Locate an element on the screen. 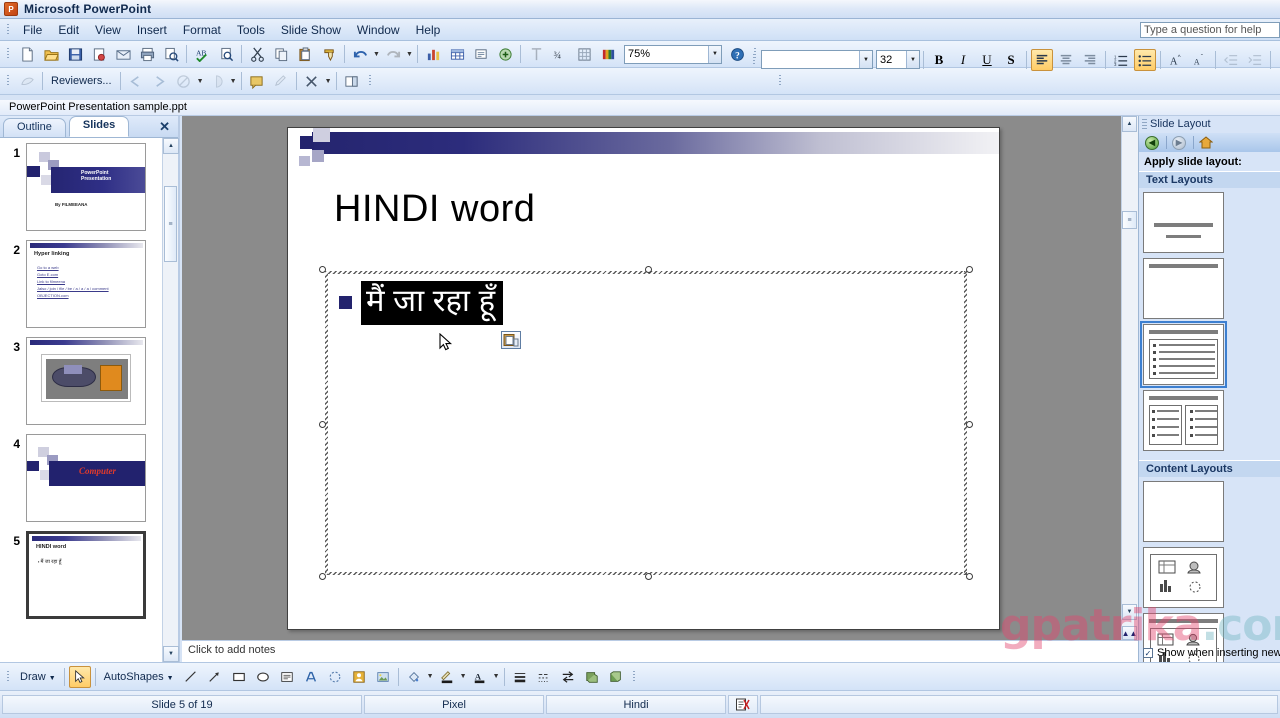  center-icon is located at coordinates (1066, 60).